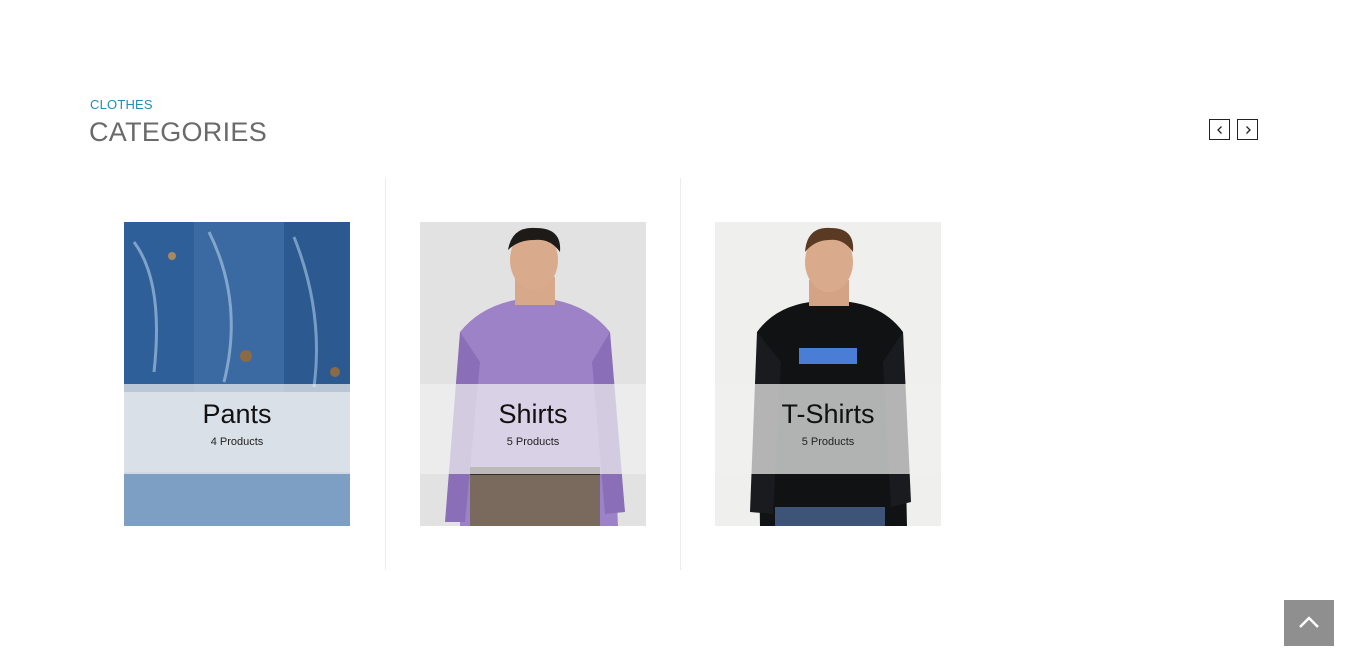 This screenshot has width=1348, height=657. I want to click on carousel-prev-button, so click(1219, 129).